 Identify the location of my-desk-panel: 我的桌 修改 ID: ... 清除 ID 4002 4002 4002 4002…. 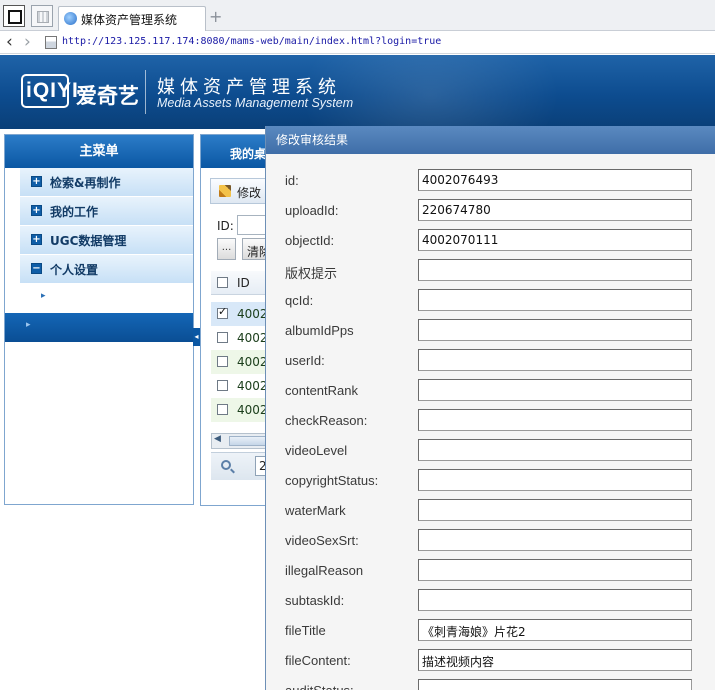
(235, 320).